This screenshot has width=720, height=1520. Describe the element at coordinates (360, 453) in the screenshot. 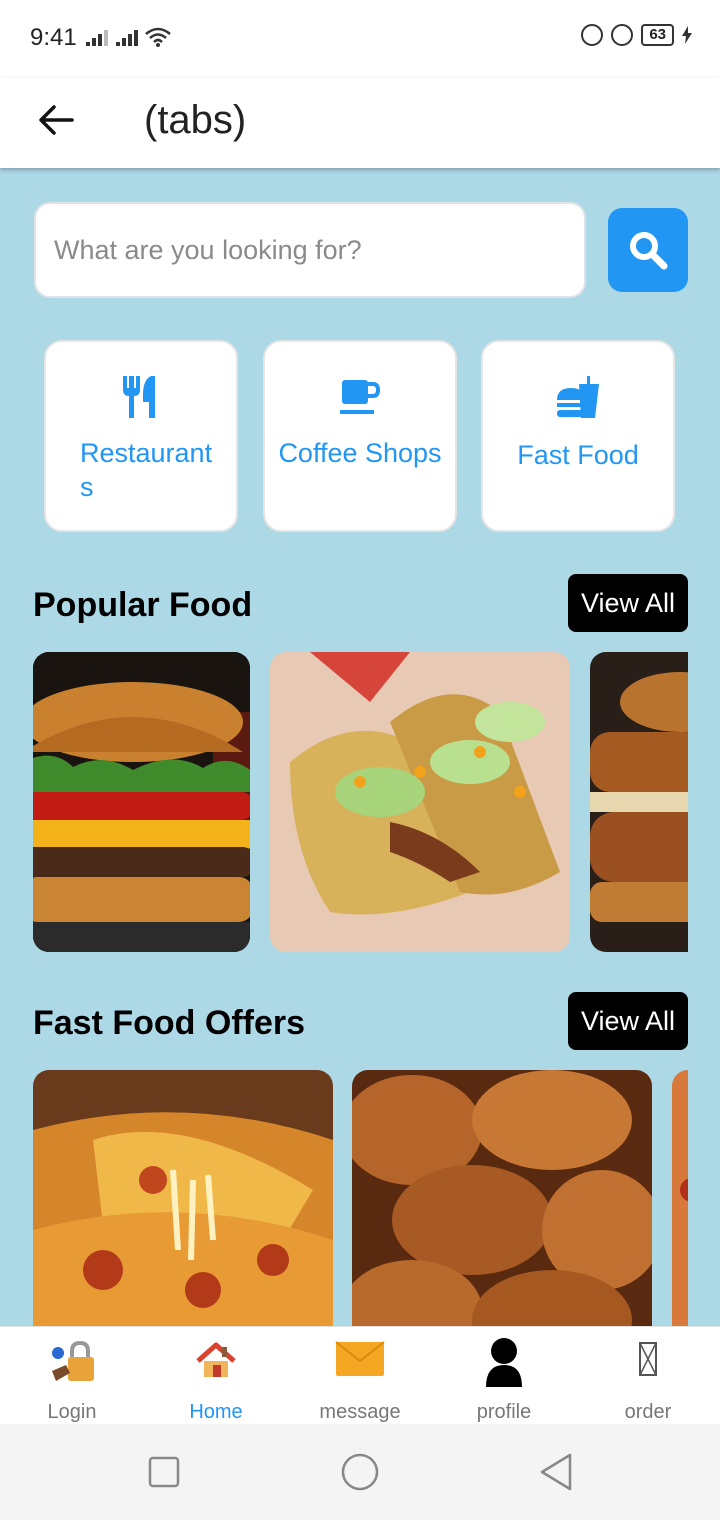

I see `category-label: Coffee Shops` at that location.